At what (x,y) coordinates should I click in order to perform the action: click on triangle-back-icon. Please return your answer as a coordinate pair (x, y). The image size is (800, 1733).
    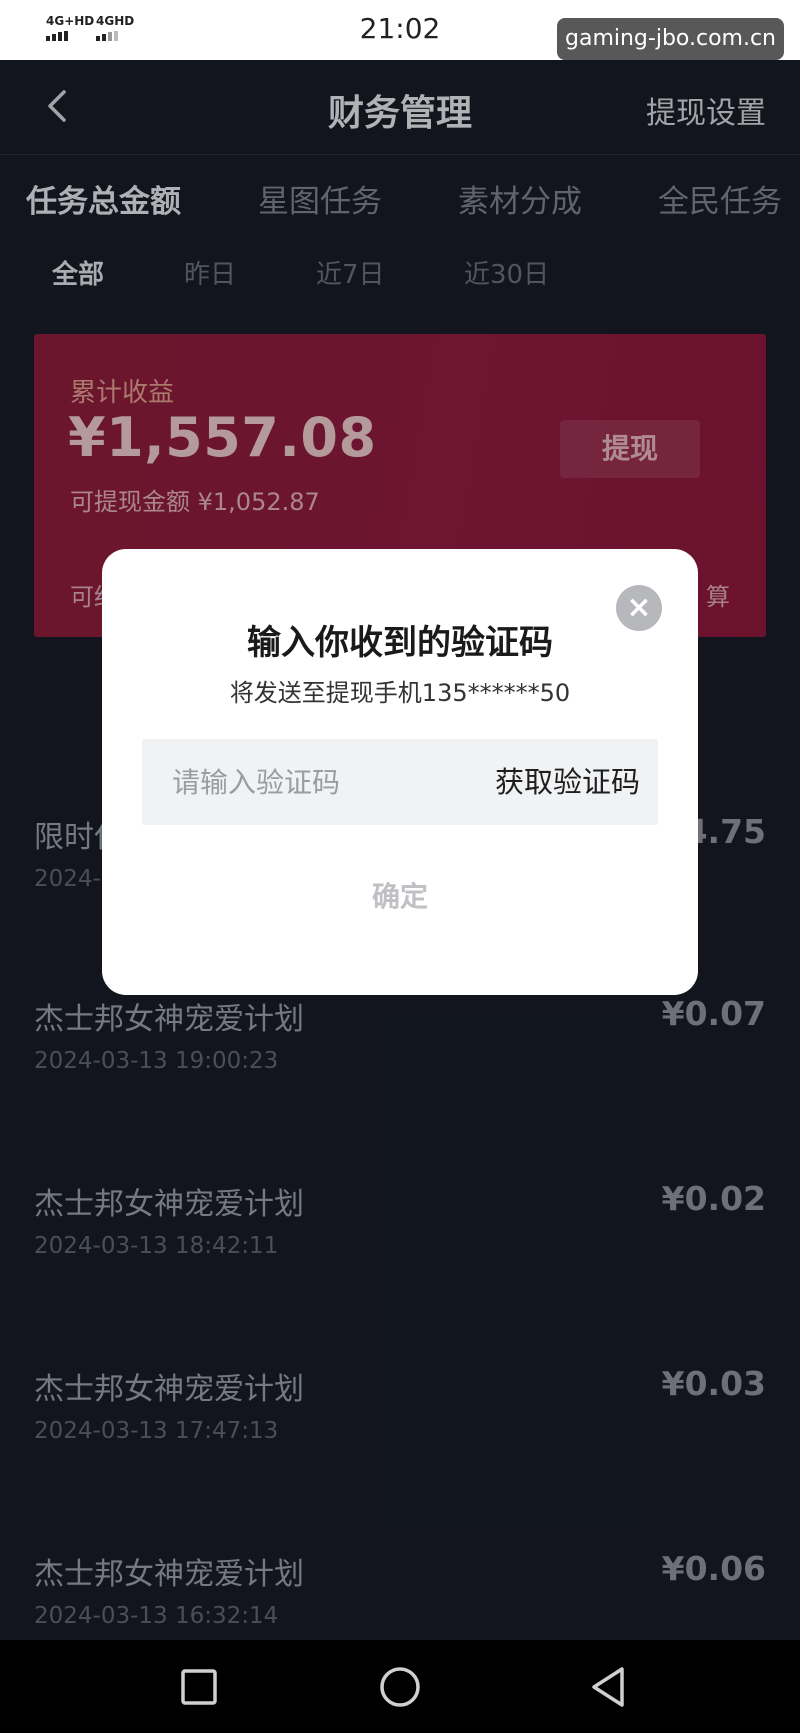
    Looking at the image, I should click on (609, 1687).